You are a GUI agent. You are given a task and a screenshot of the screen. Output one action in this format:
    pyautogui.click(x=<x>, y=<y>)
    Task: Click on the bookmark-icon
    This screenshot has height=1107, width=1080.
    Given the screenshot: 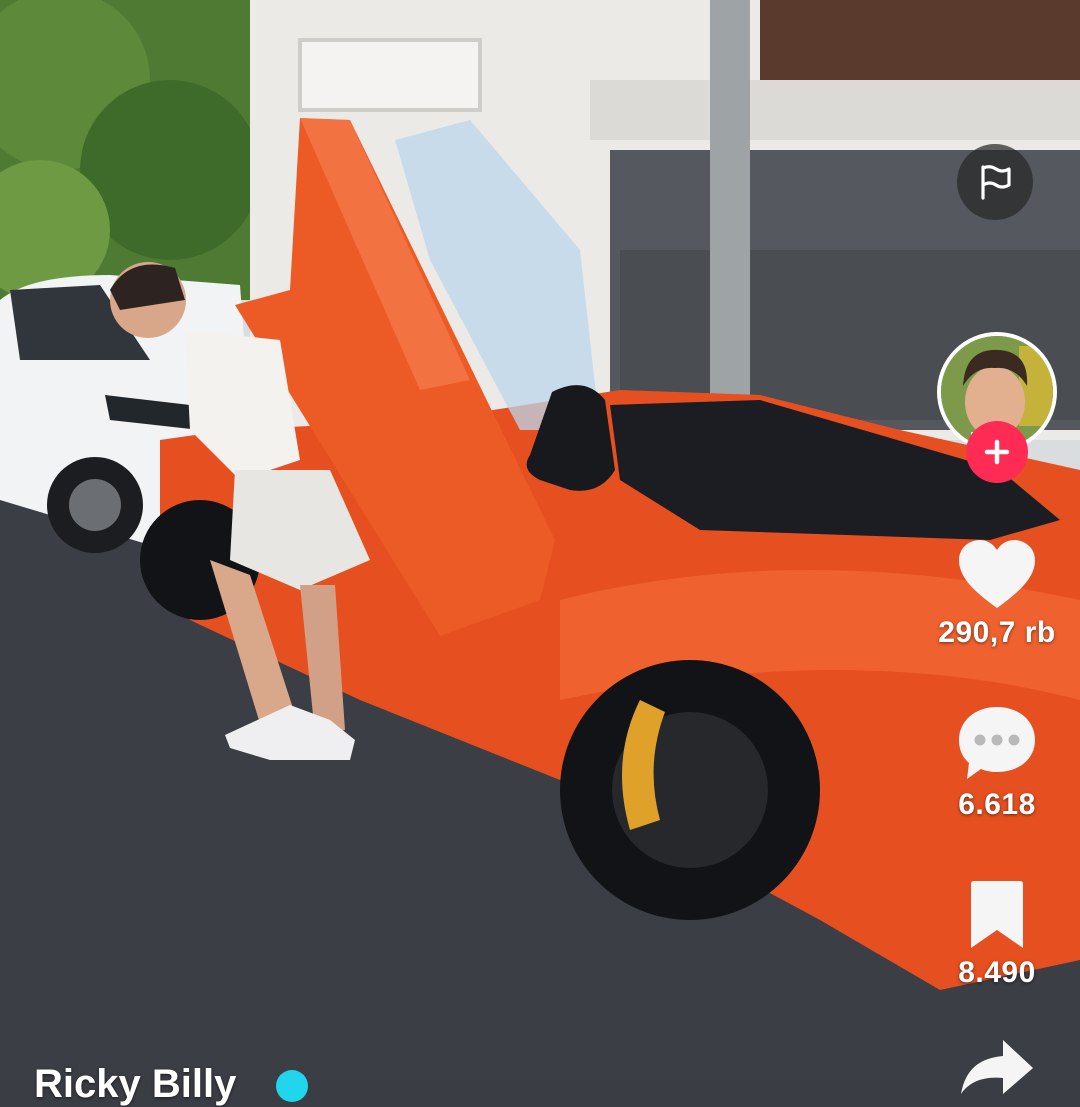 What is the action you would take?
    pyautogui.click(x=997, y=914)
    